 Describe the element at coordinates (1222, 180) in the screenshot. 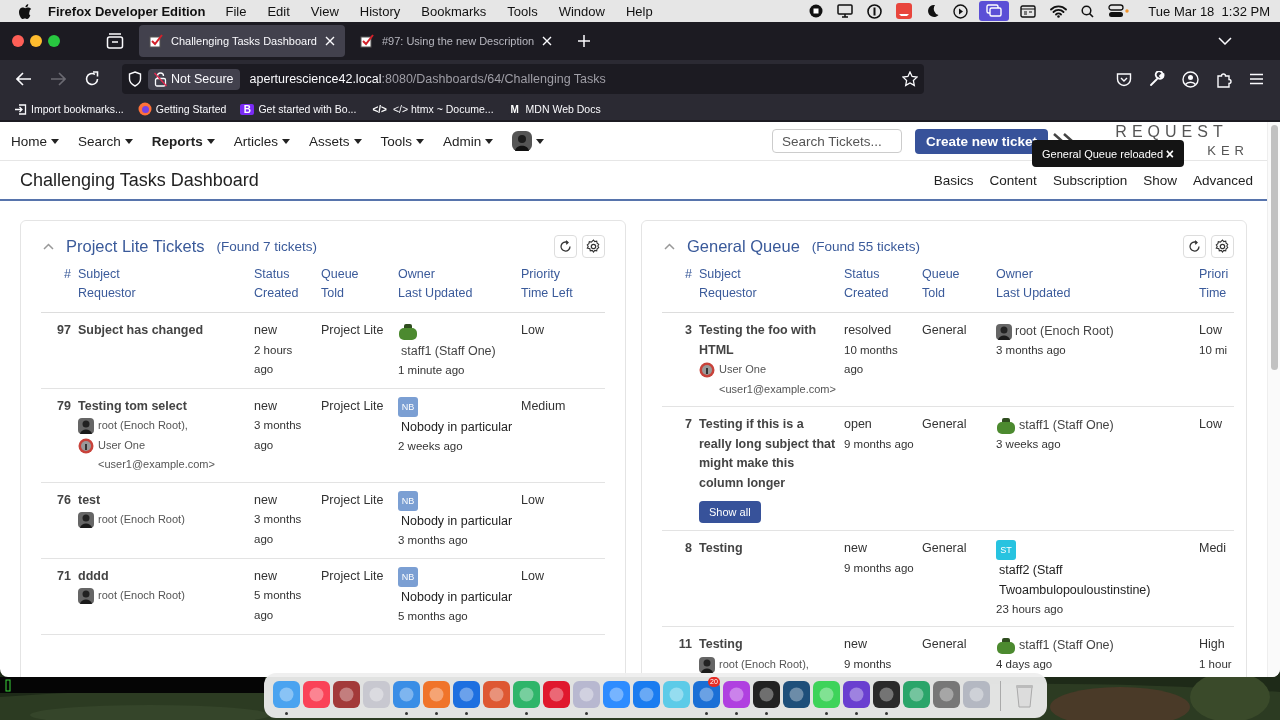

I see `page-menu-link: Advanced` at that location.